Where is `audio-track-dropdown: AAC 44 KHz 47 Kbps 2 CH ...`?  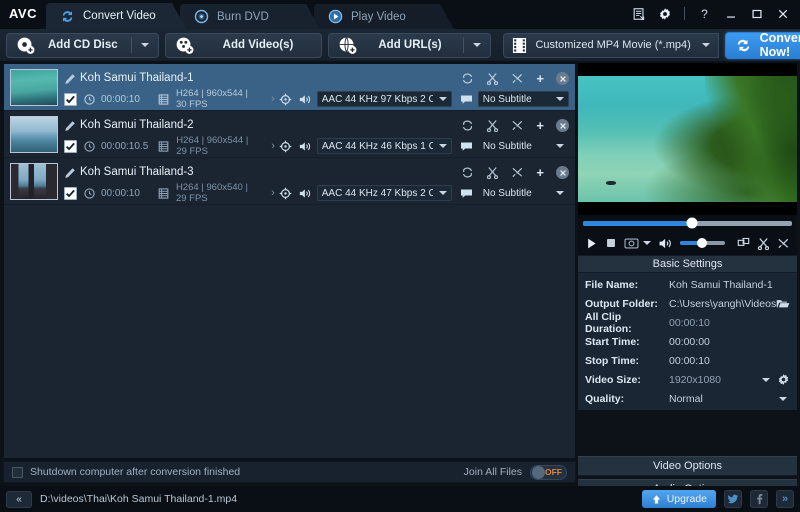 audio-track-dropdown: AAC 44 KHz 47 Kbps 2 CH ... is located at coordinates (384, 193).